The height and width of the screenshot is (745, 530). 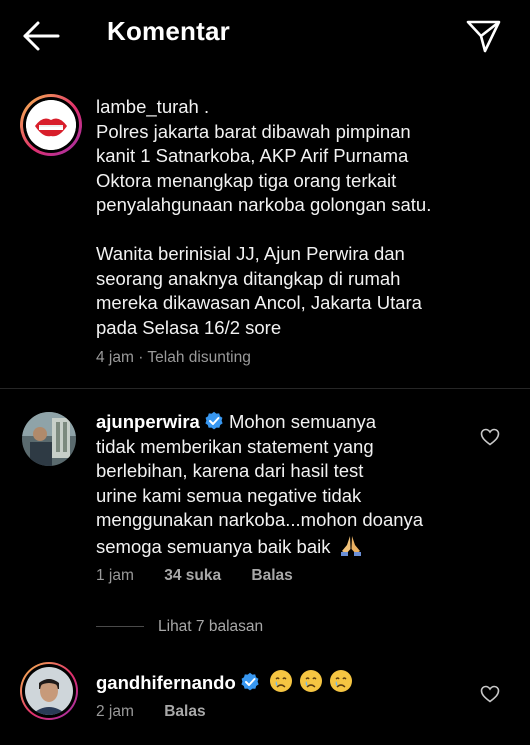 I want to click on arrow-left-icon, so click(x=41, y=36).